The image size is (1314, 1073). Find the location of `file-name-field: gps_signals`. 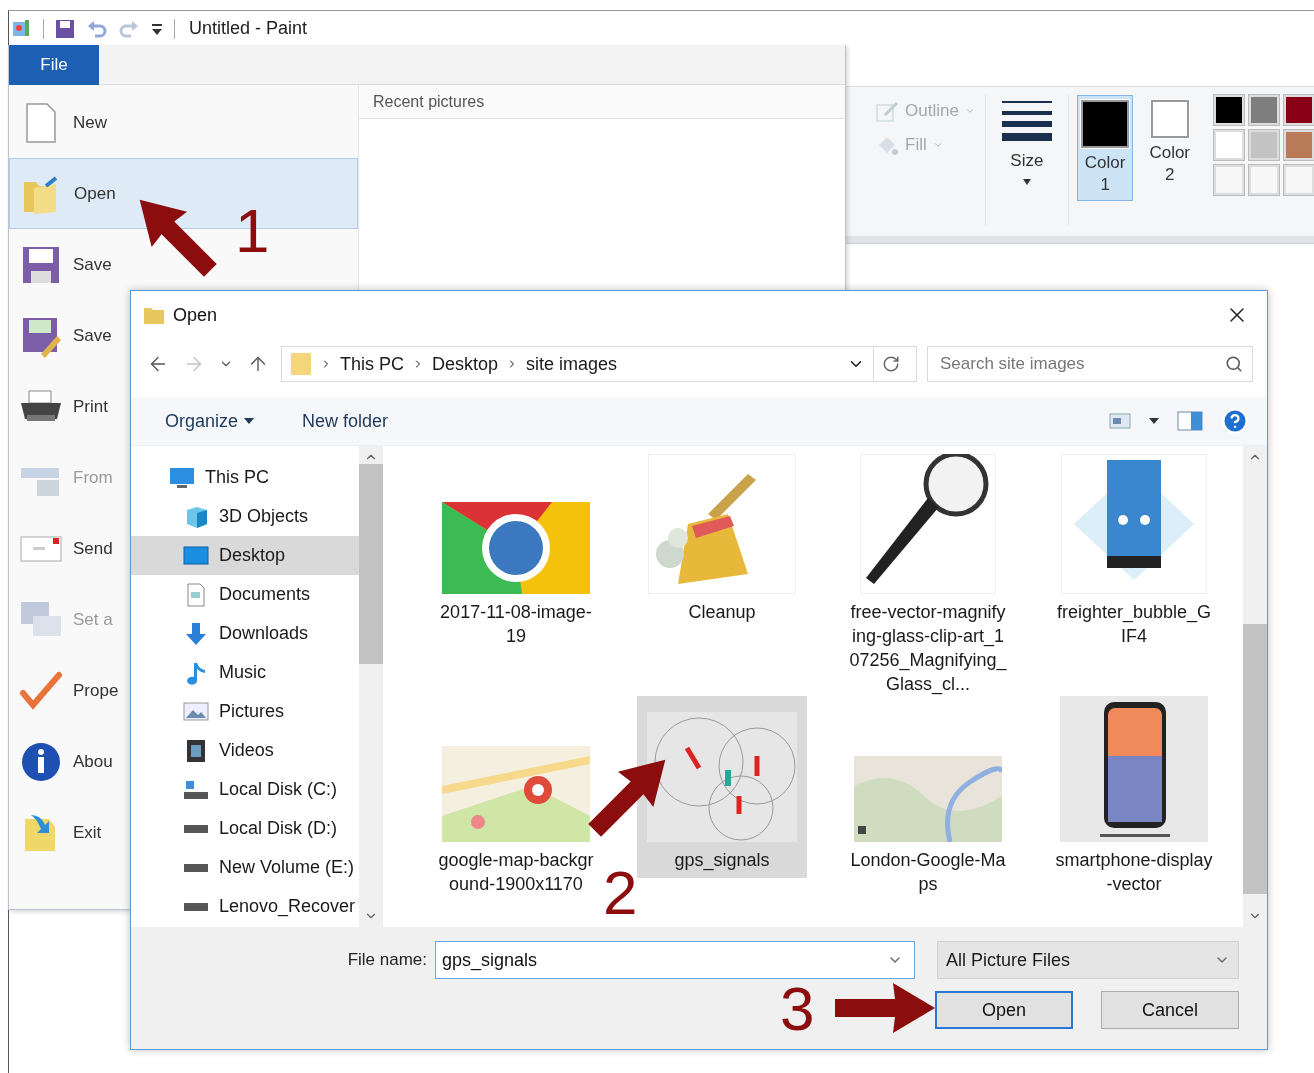

file-name-field: gps_signals is located at coordinates (675, 960).